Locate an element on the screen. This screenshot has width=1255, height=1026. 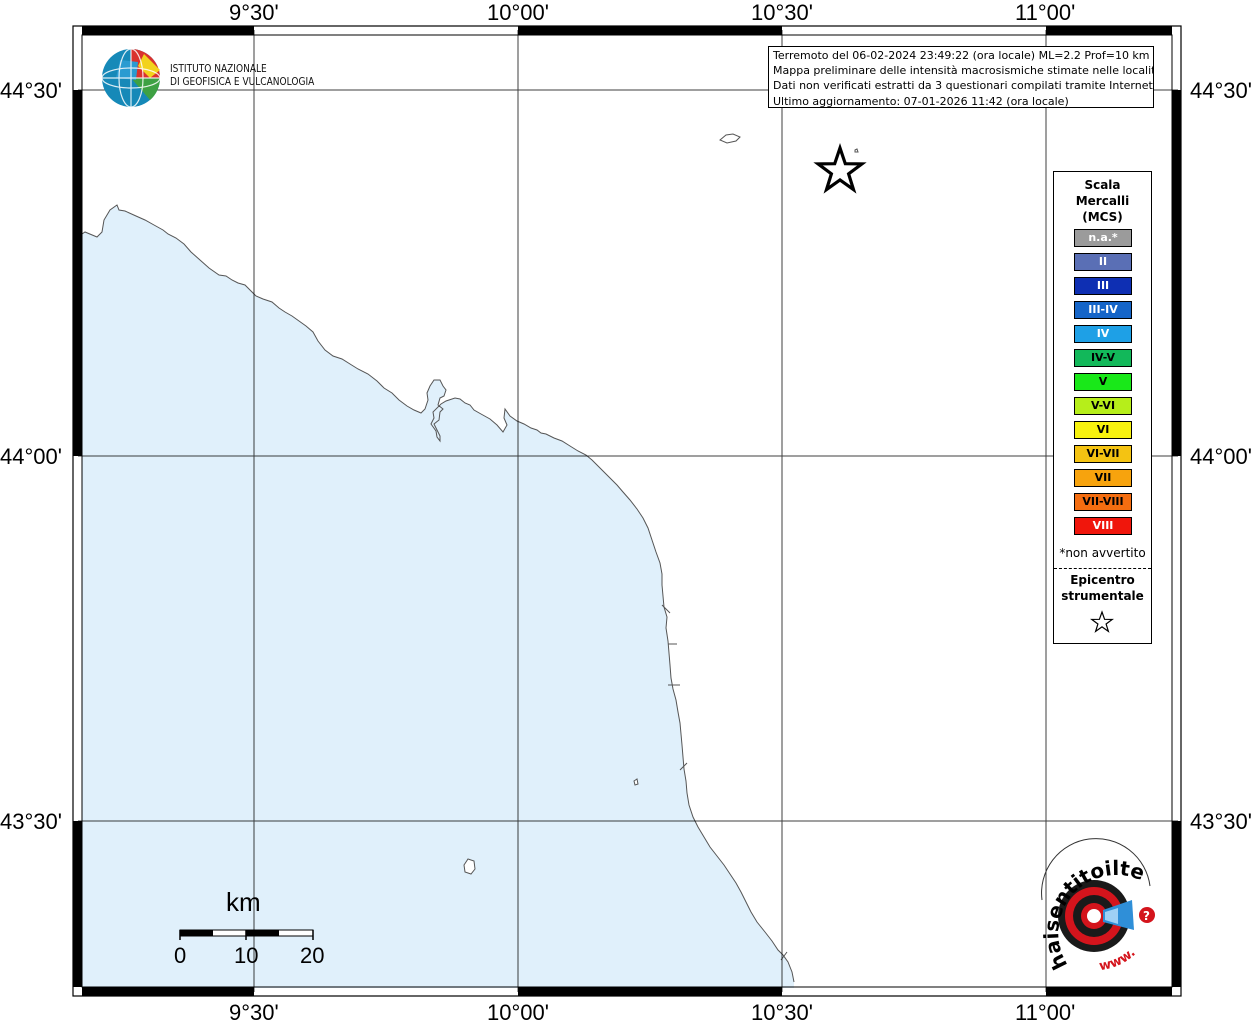
bottom-label-1: 9°30' is located at coordinates (254, 1012).